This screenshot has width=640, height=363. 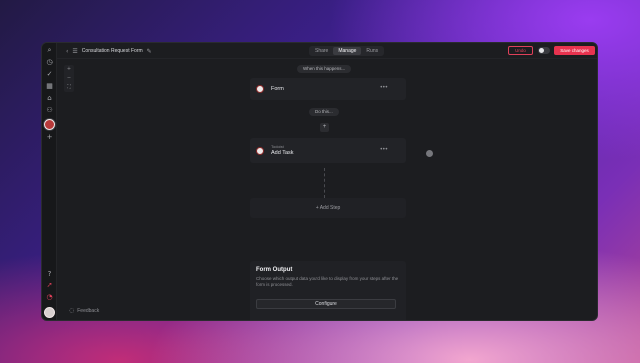 I want to click on enable-toggle, so click(x=544, y=50).